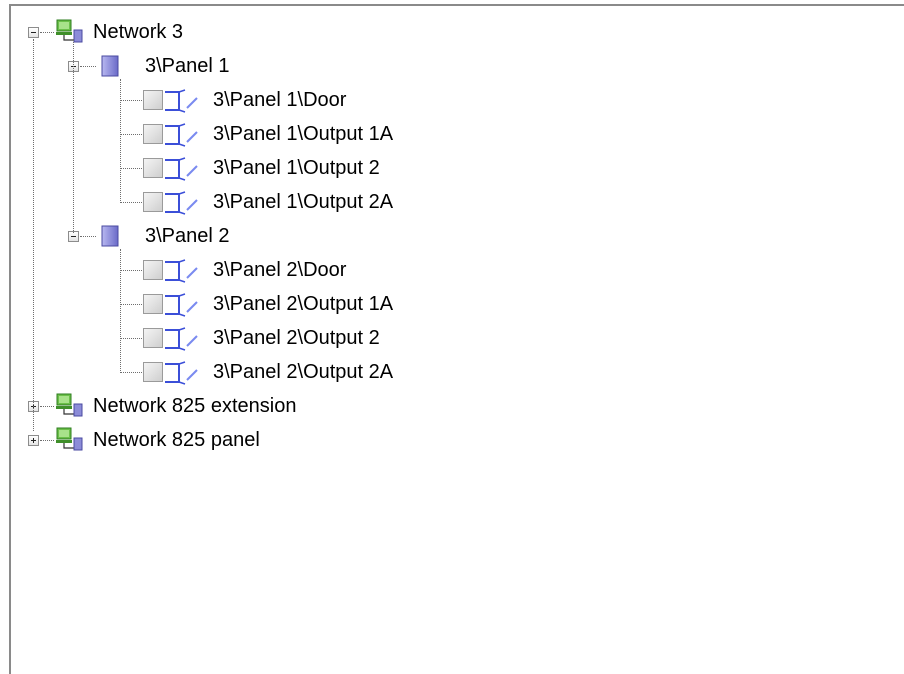 The height and width of the screenshot is (674, 904). What do you see at coordinates (457, 407) in the screenshot?
I see `tree-node-network-825-extension: Network 825 extension` at bounding box center [457, 407].